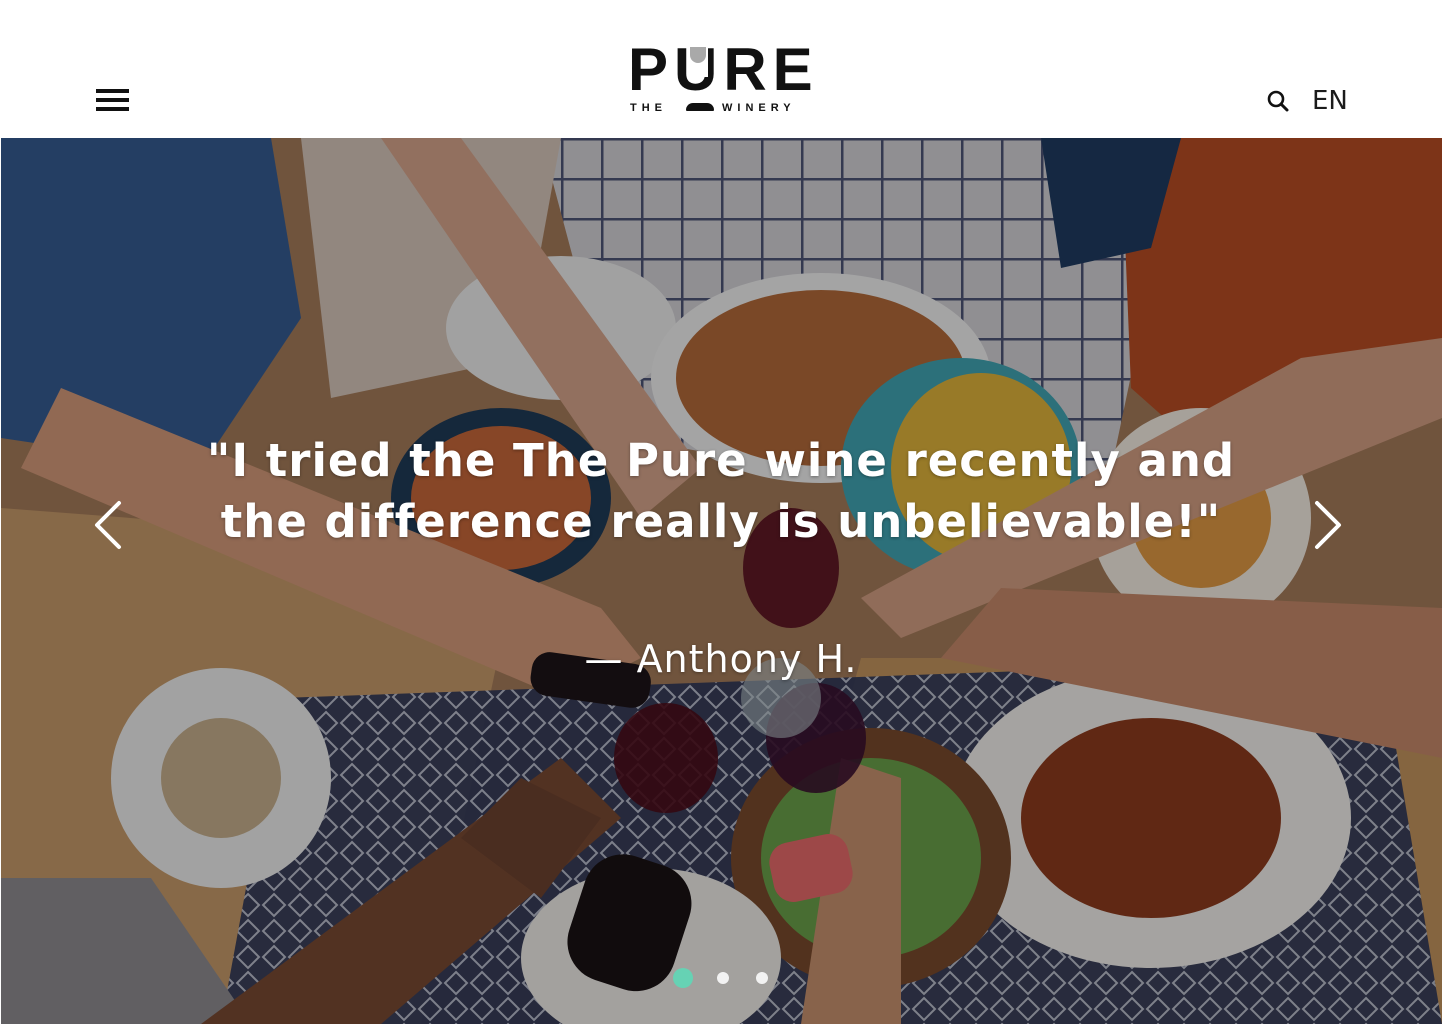 The image size is (1442, 1024). I want to click on logo-the: THE, so click(648, 108).